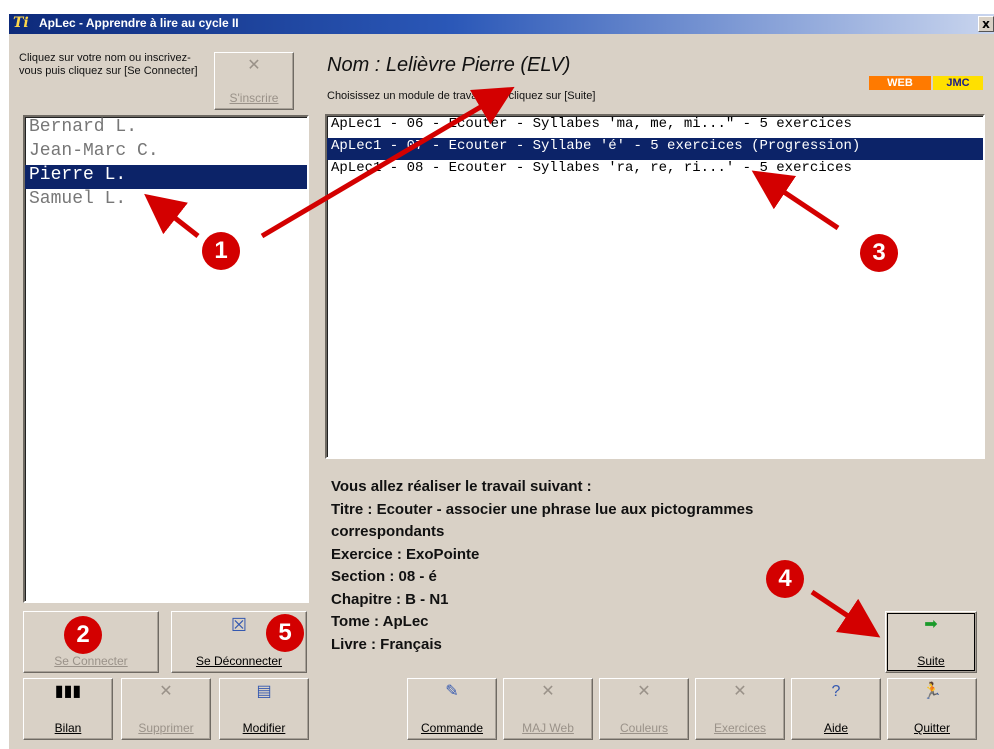 This screenshot has height=749, width=994. What do you see at coordinates (172, 215) in the screenshot?
I see `arrow-to-user` at bounding box center [172, 215].